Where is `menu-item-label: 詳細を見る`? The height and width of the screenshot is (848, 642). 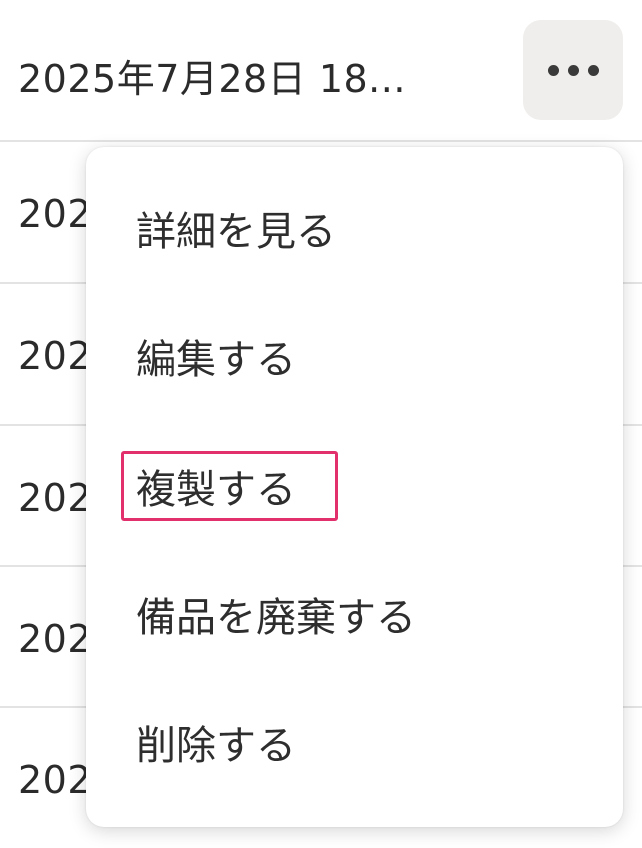
menu-item-label: 詳細を見る is located at coordinates (236, 232).